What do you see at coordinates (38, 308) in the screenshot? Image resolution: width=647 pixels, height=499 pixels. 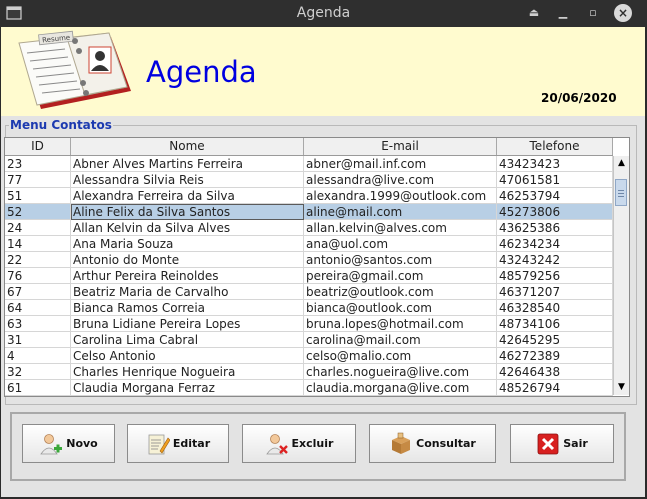 I see `cell-id: 64` at bounding box center [38, 308].